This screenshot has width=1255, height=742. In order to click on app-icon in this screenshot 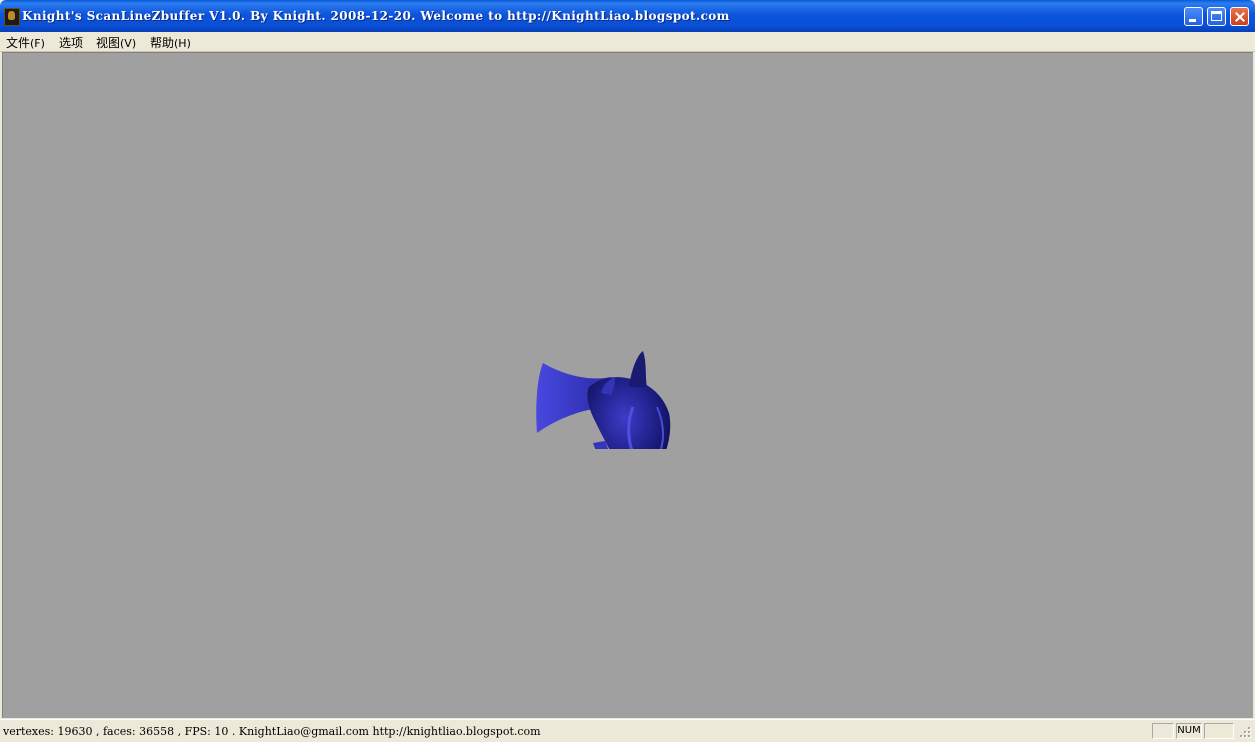, I will do `click(12, 17)`.